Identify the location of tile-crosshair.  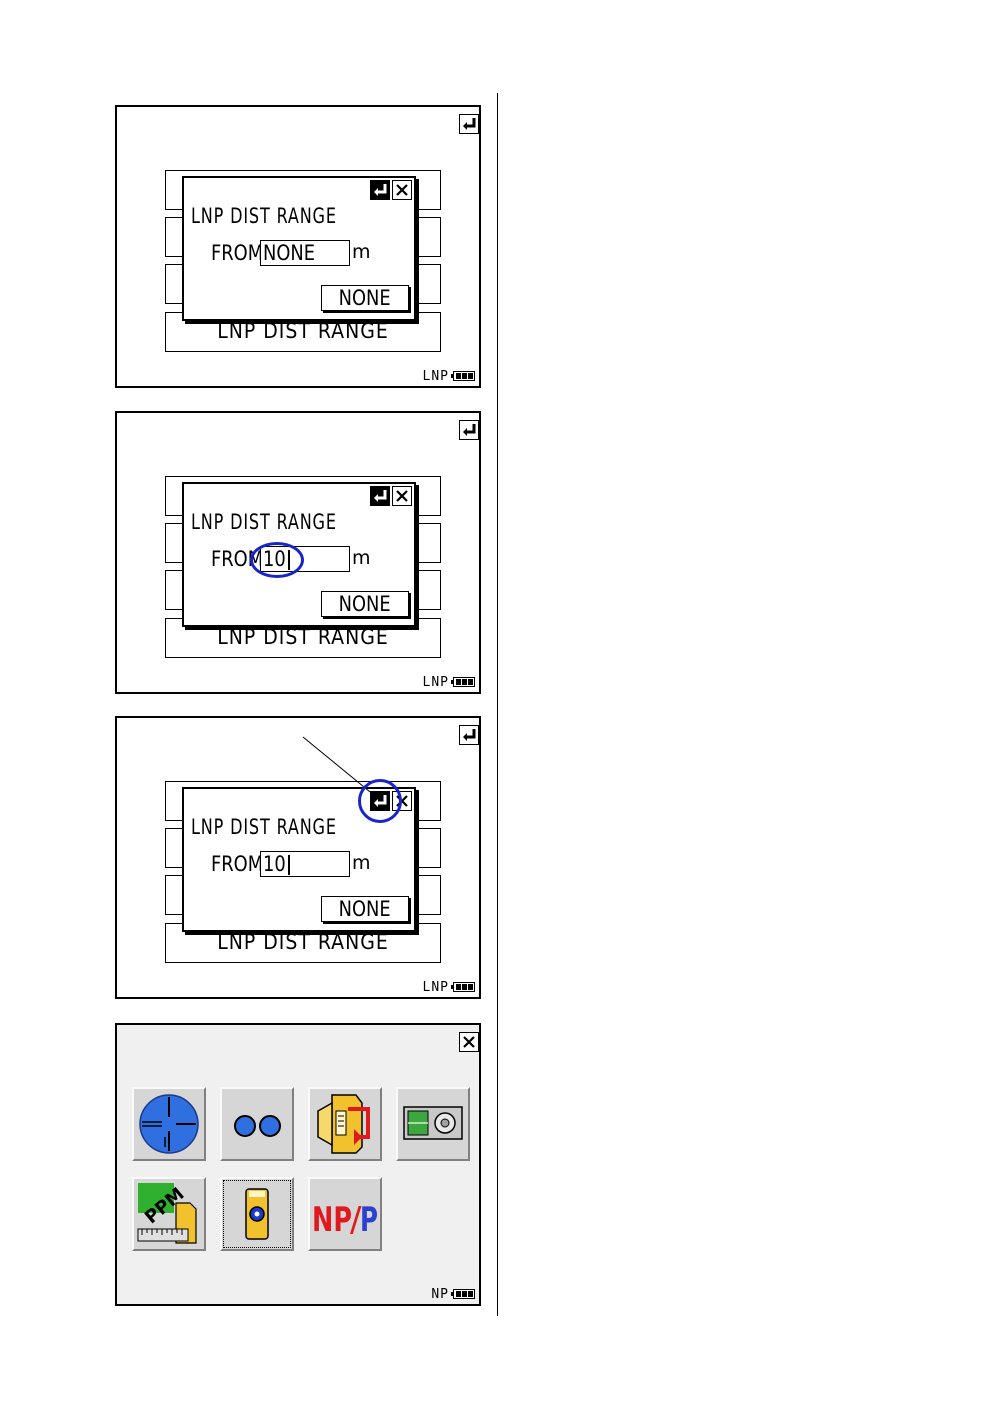
(169, 1124).